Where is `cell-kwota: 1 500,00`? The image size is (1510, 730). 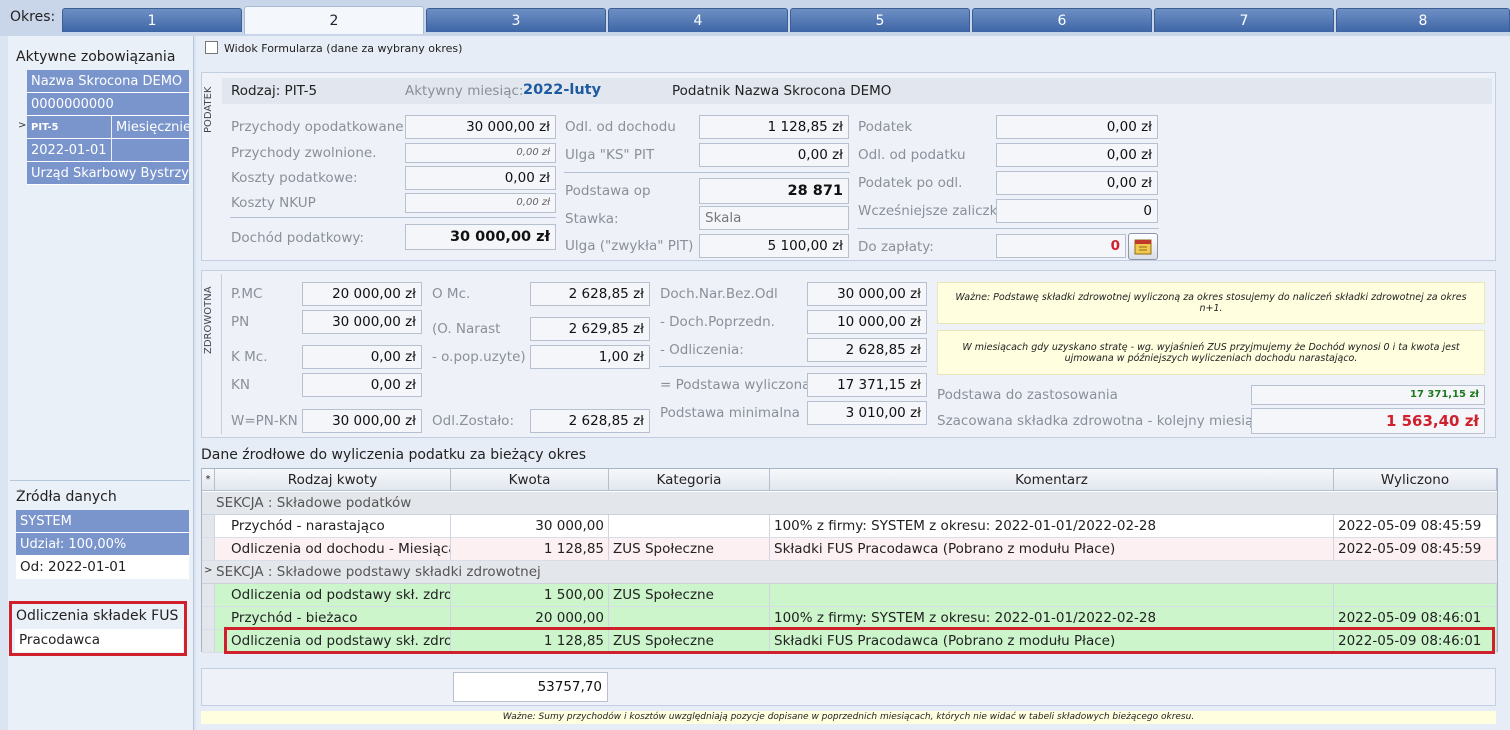
cell-kwota: 1 500,00 is located at coordinates (530, 595).